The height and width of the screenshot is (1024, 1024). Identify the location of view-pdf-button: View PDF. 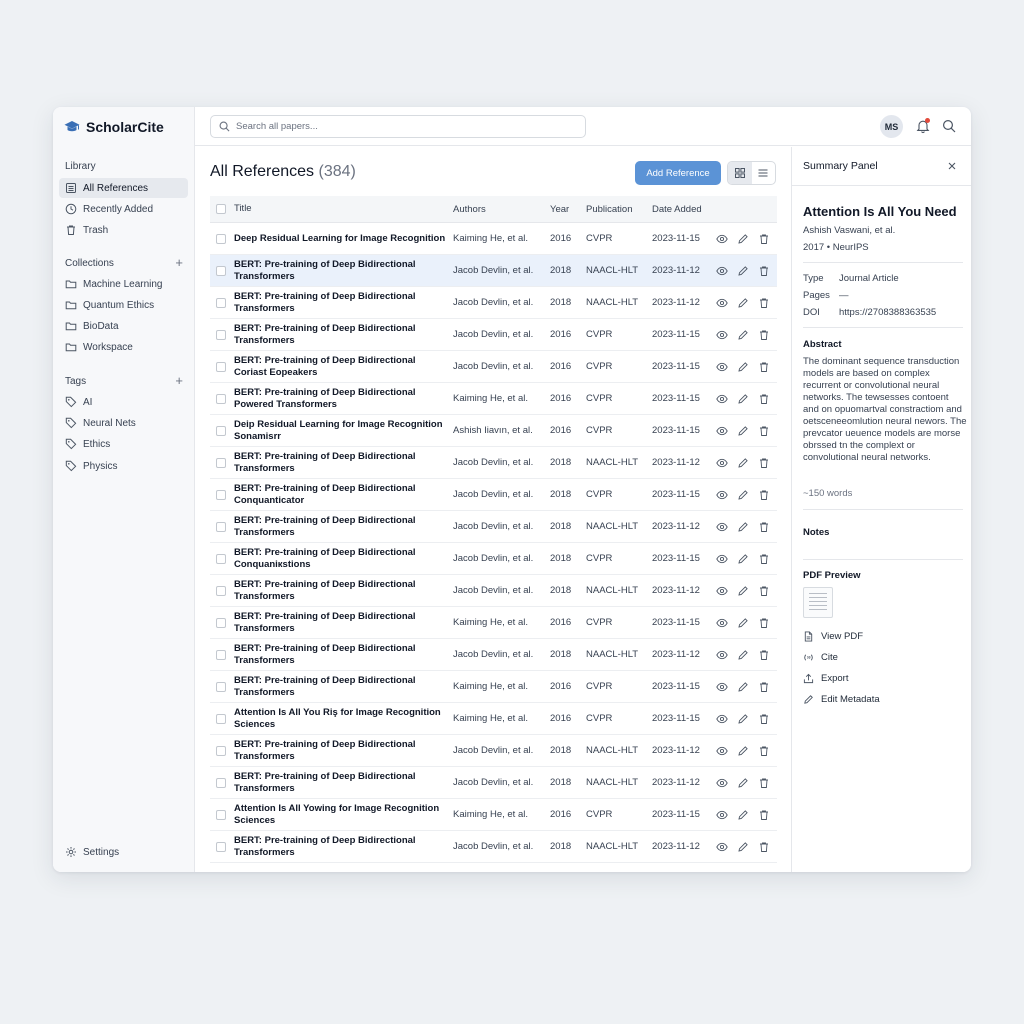
(833, 636).